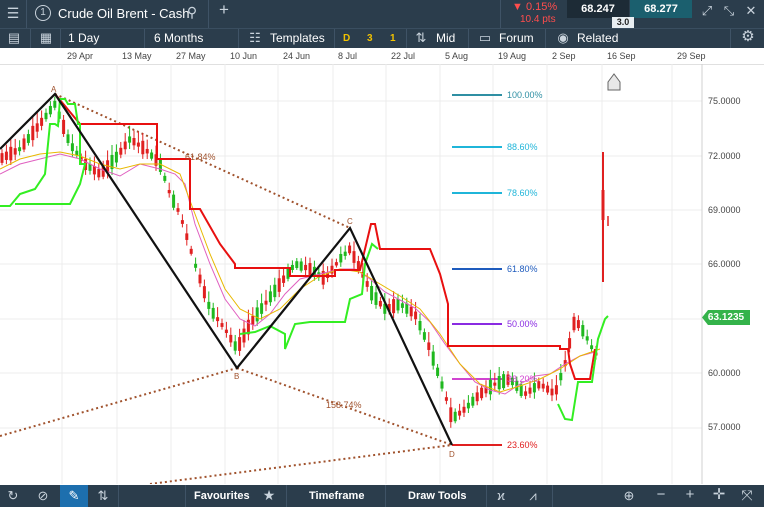 This screenshot has width=764, height=507. I want to click on add-icon: +, so click(224, 9).